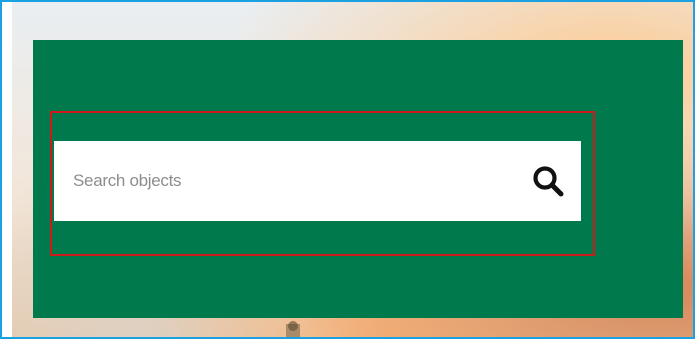 This screenshot has height=339, width=695. Describe the element at coordinates (293, 329) in the screenshot. I see `background-figure` at that location.